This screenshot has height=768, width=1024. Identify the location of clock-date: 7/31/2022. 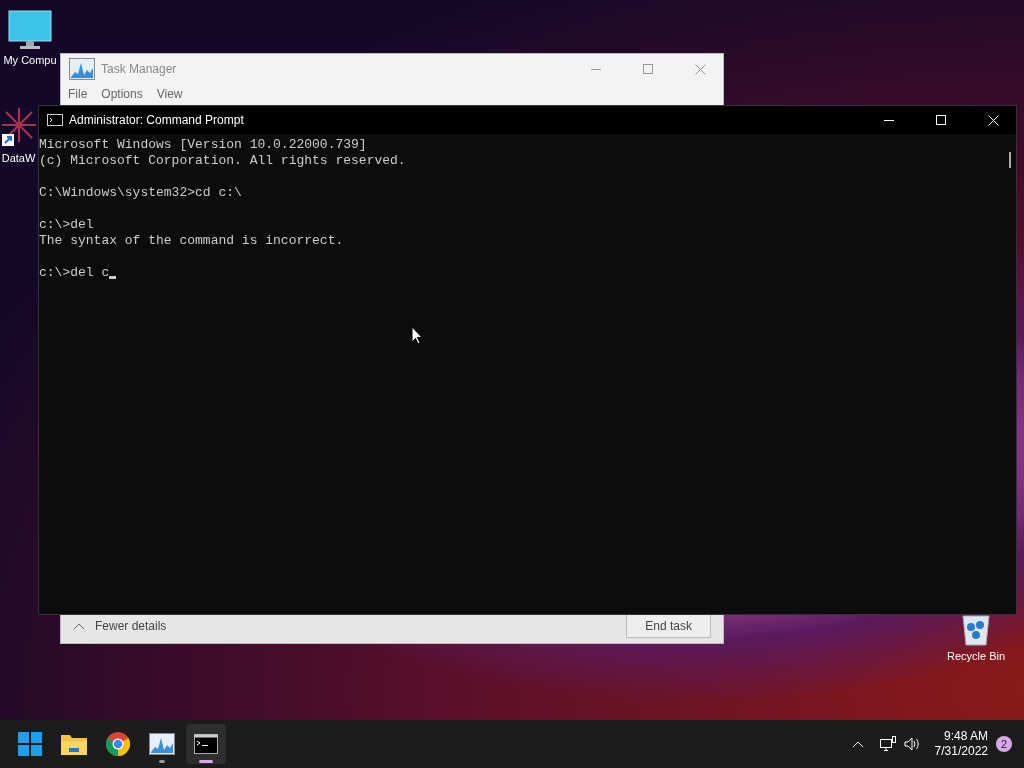
(961, 751).